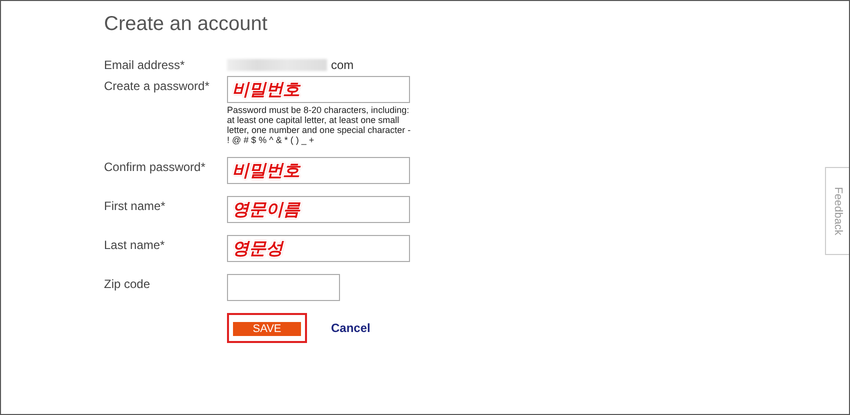 This screenshot has width=850, height=415. Describe the element at coordinates (837, 211) in the screenshot. I see `feedback-tab: Feedback` at that location.